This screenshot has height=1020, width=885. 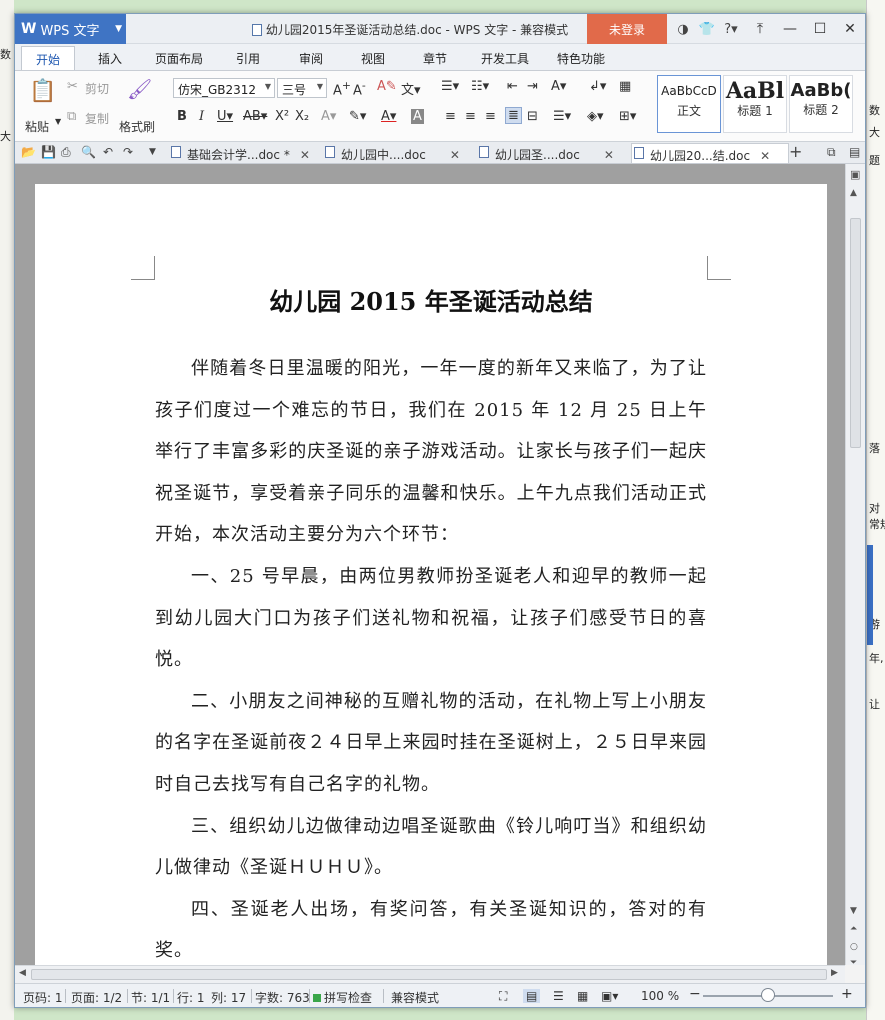 I want to click on paragraph-mark-icon: ↲▾, so click(x=597, y=86).